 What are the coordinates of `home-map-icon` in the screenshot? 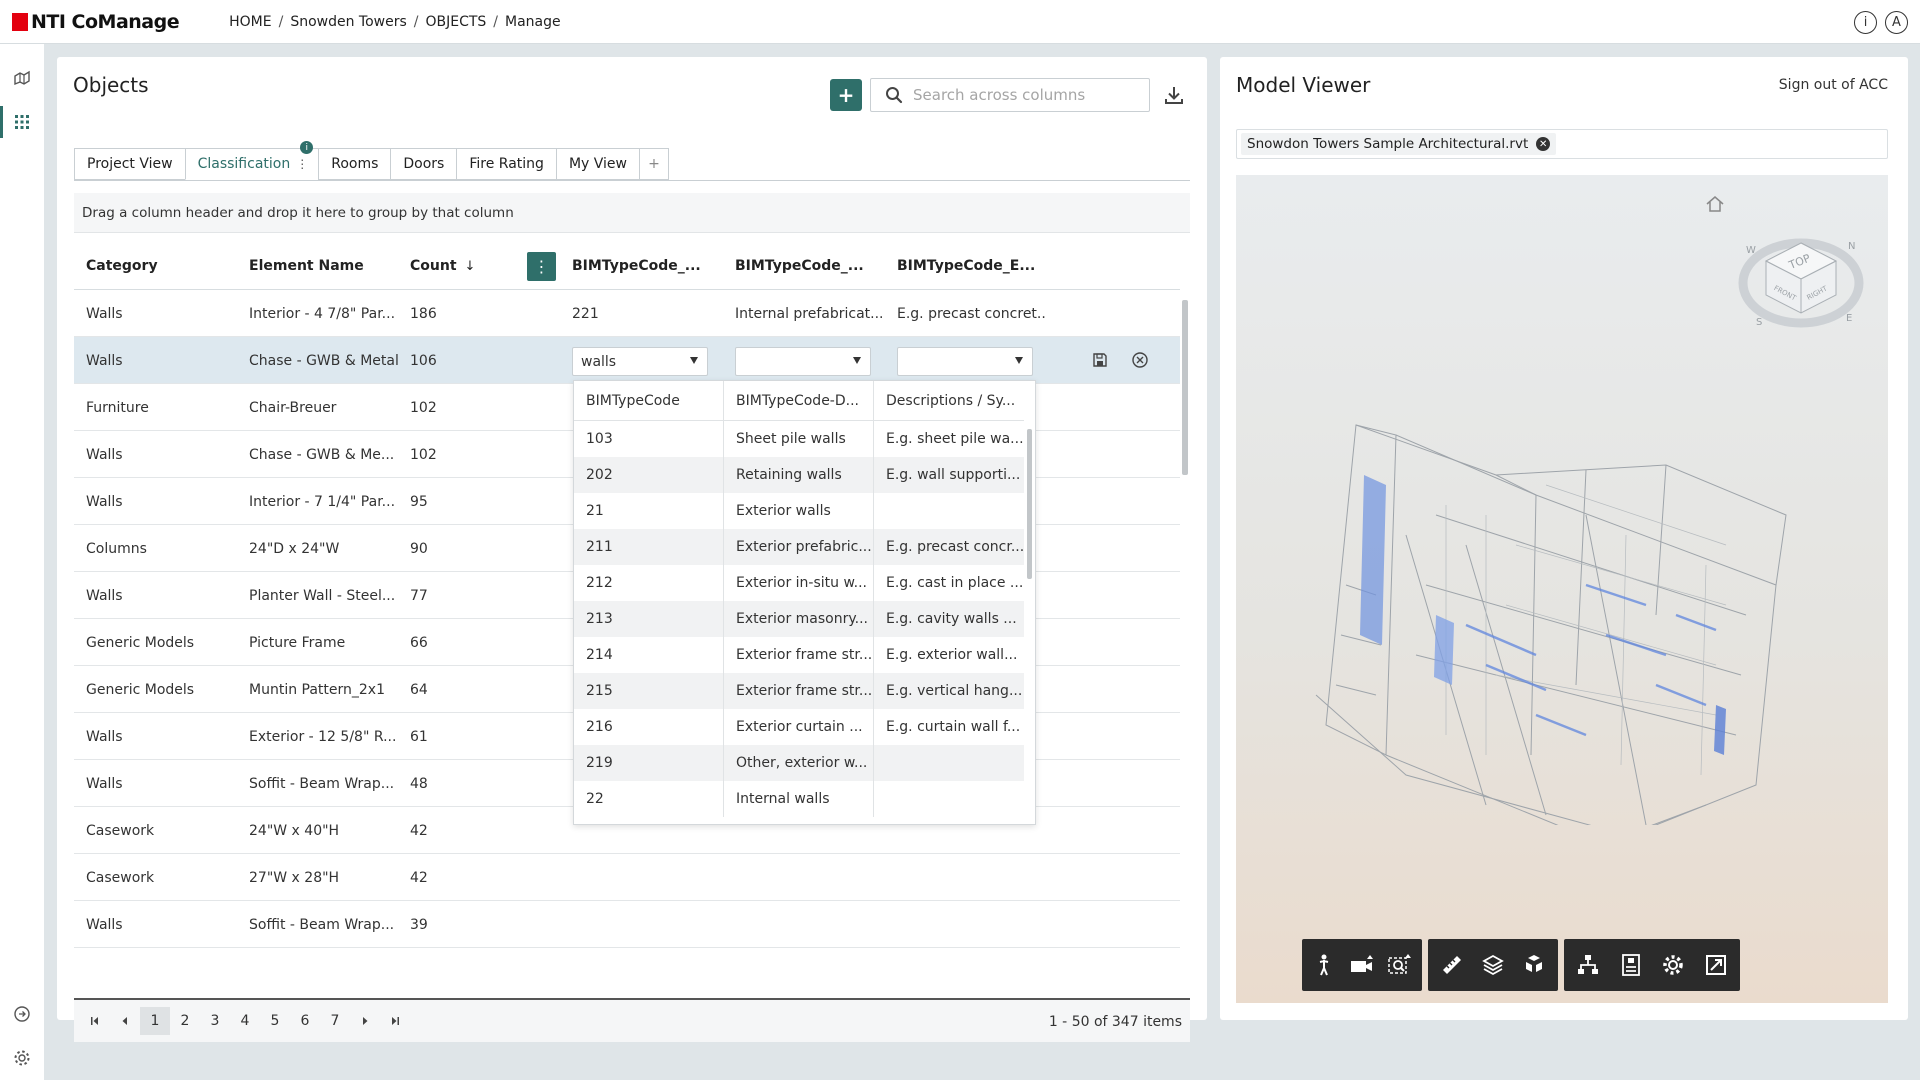 It's located at (22, 78).